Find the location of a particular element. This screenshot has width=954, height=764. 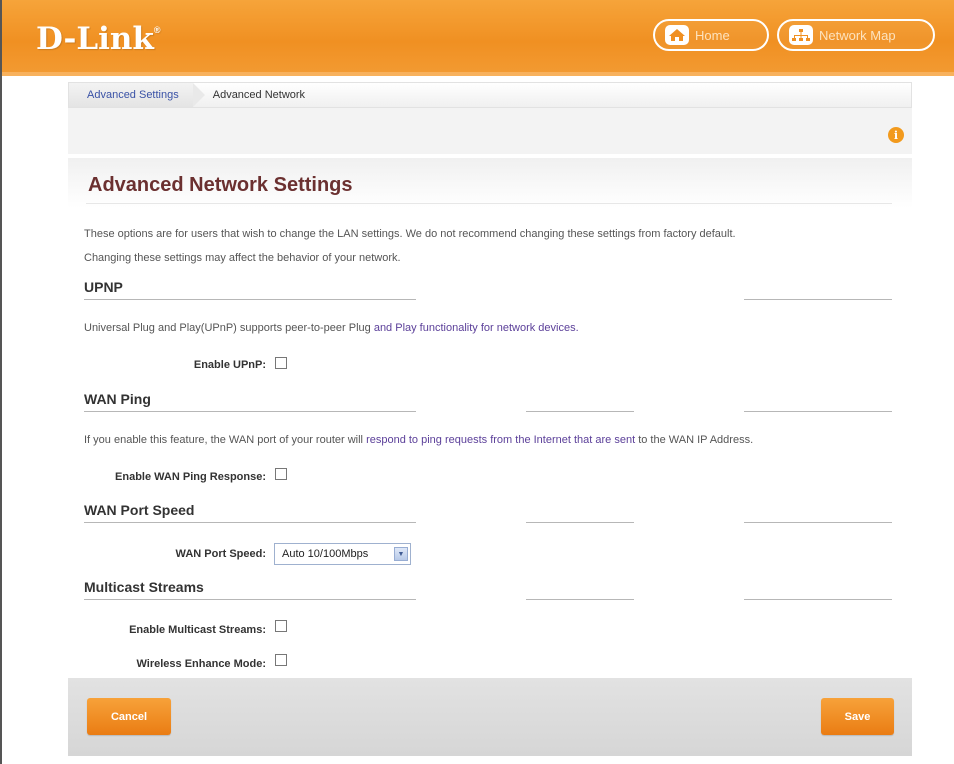

wan-port-speed-heading: WAN Port Speed is located at coordinates (139, 510).